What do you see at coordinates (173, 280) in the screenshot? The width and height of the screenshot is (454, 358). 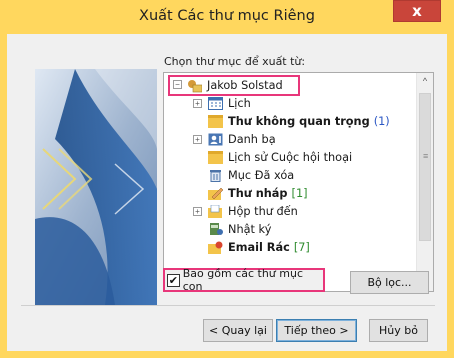 I see `include-subfolders-checkbox: ✔` at bounding box center [173, 280].